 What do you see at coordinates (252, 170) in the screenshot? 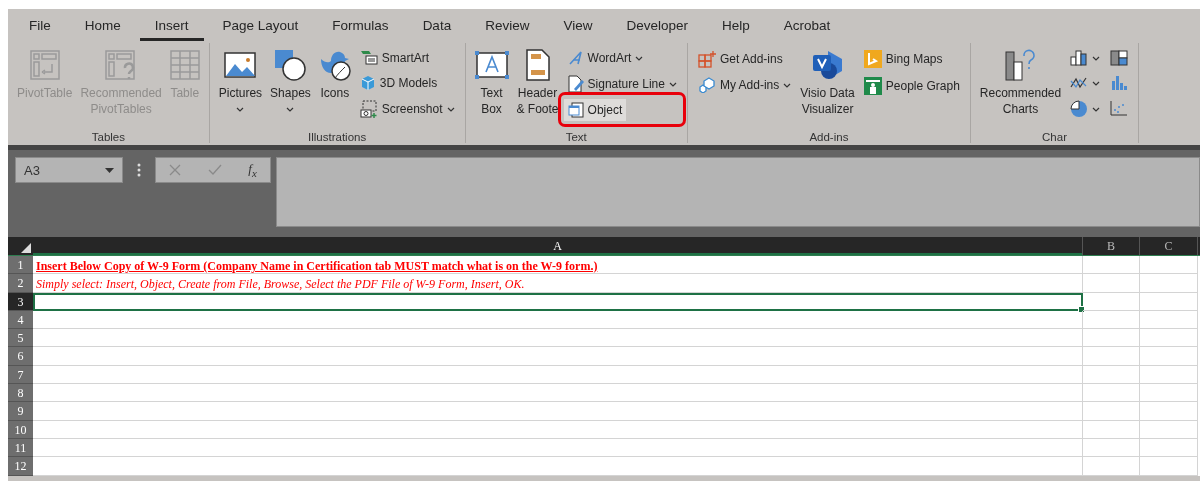
I see `insert-function-button: f$_{x}$` at bounding box center [252, 170].